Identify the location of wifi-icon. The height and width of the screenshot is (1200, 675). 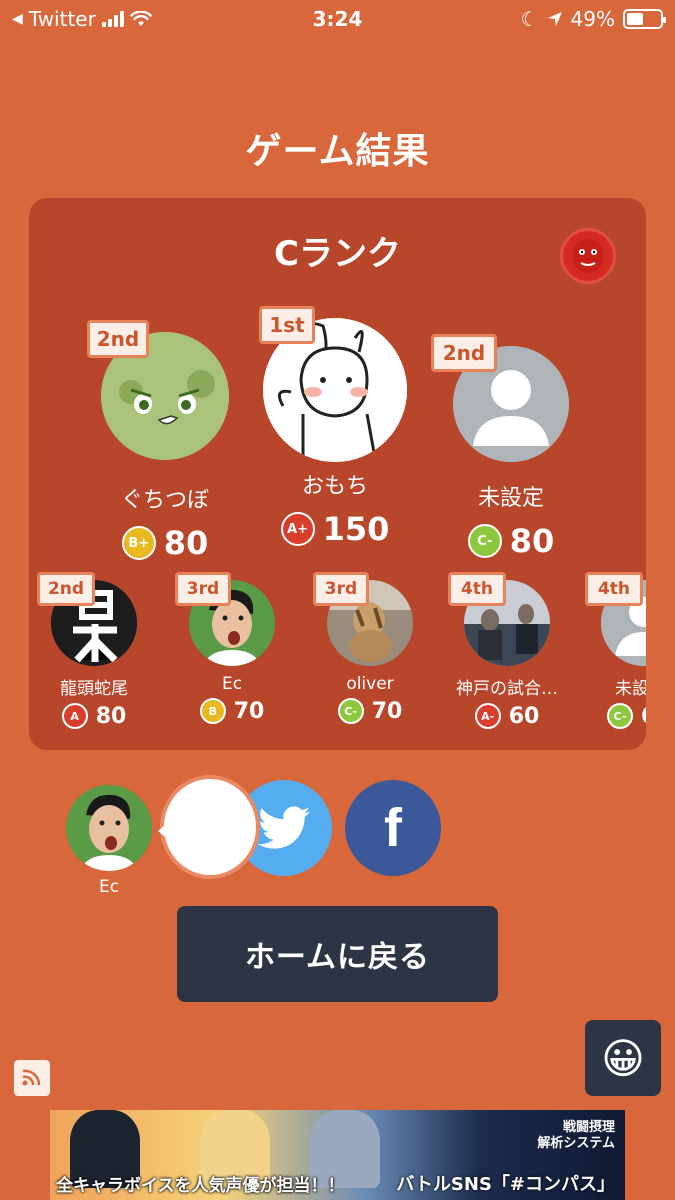
(31, 1077).